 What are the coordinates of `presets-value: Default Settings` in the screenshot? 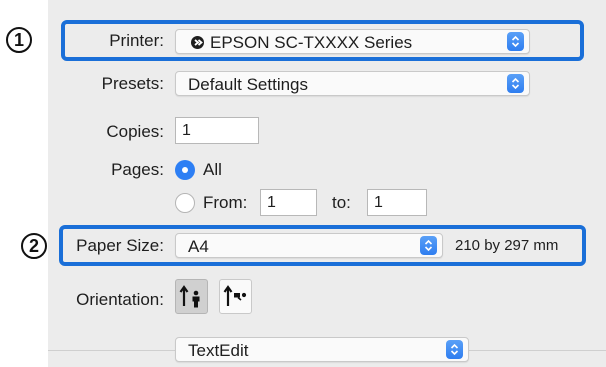 It's located at (248, 84).